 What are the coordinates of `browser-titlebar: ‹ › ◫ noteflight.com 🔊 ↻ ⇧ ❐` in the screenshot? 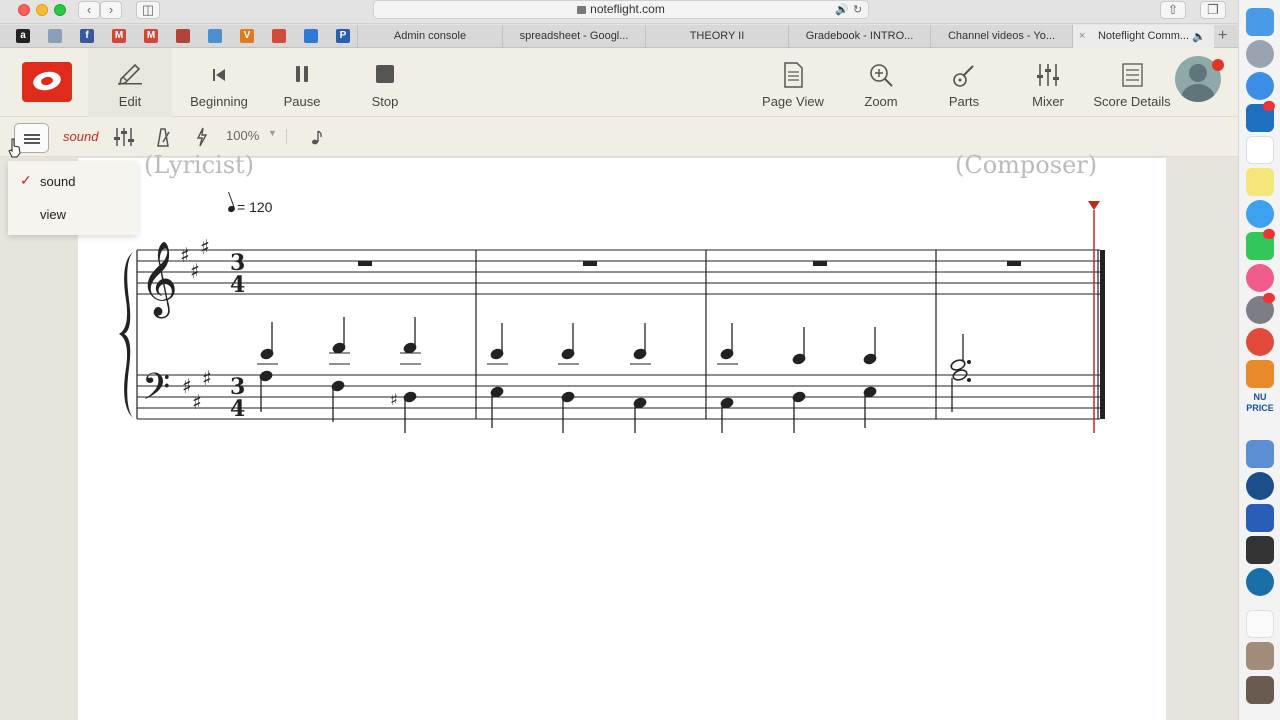 It's located at (619, 12).